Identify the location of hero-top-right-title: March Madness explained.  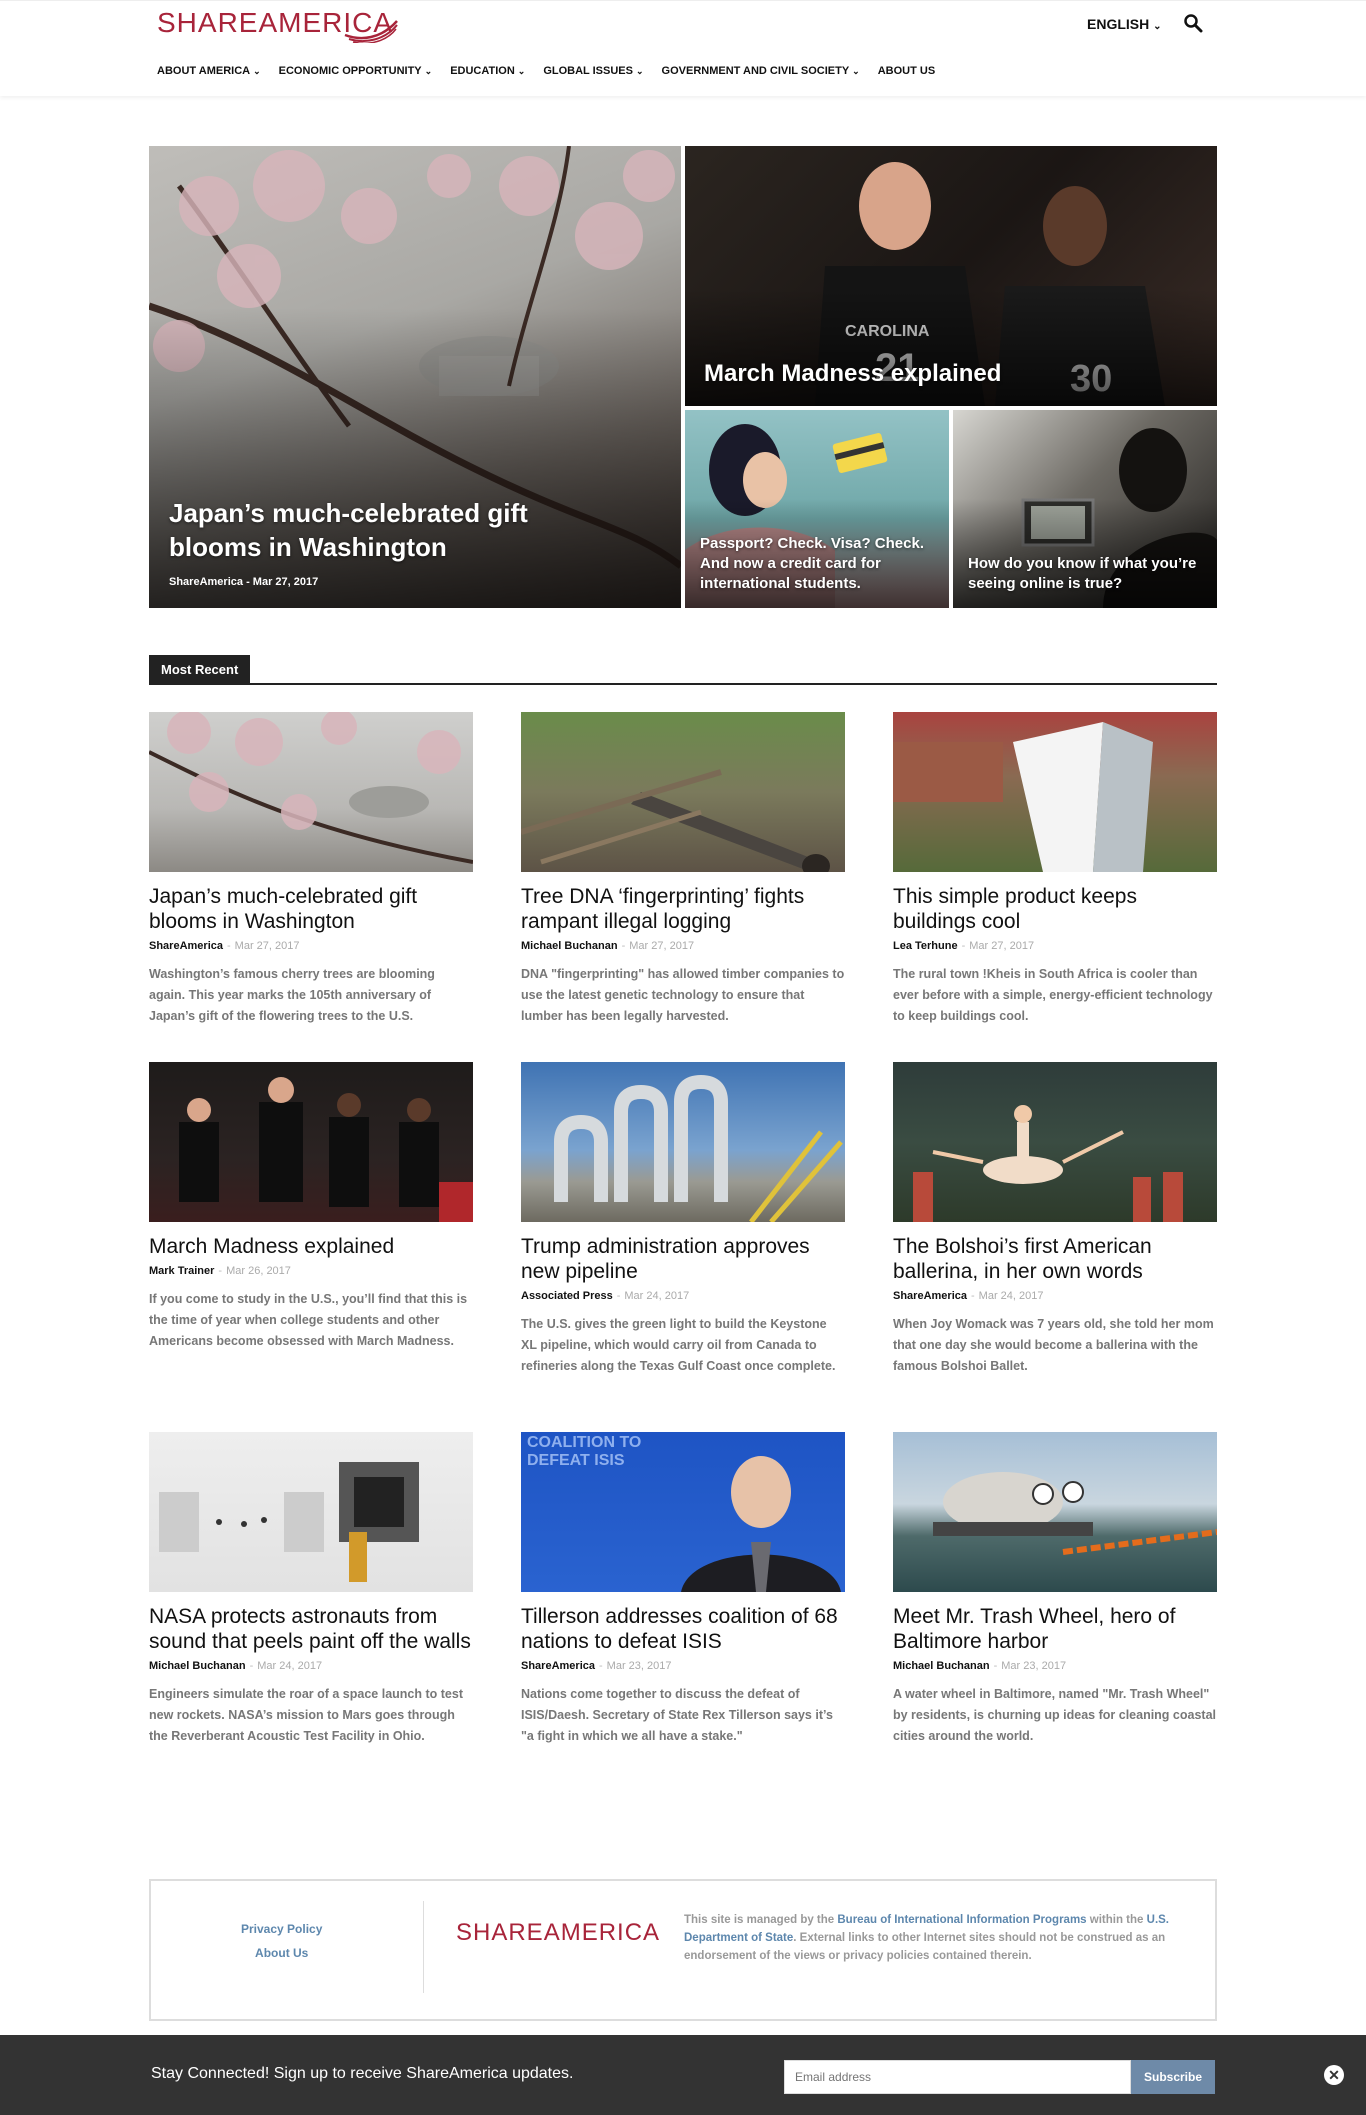
(852, 374).